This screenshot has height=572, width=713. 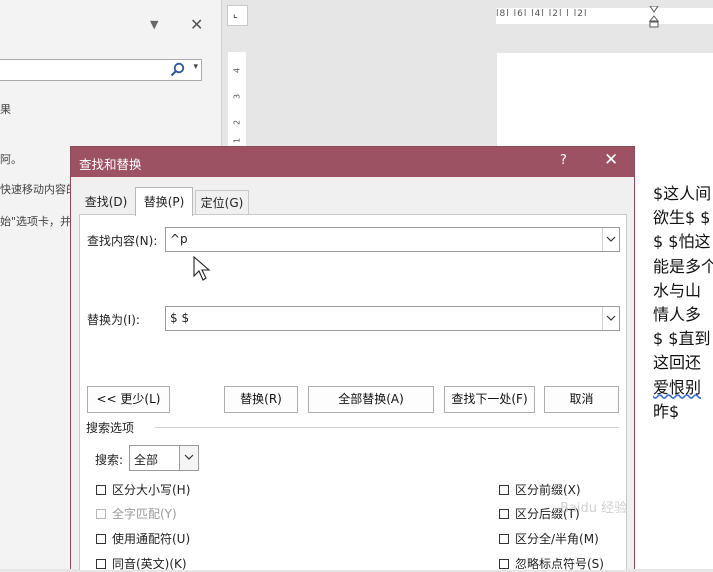 I want to click on search-options-heading: 搜索选项, so click(x=110, y=428).